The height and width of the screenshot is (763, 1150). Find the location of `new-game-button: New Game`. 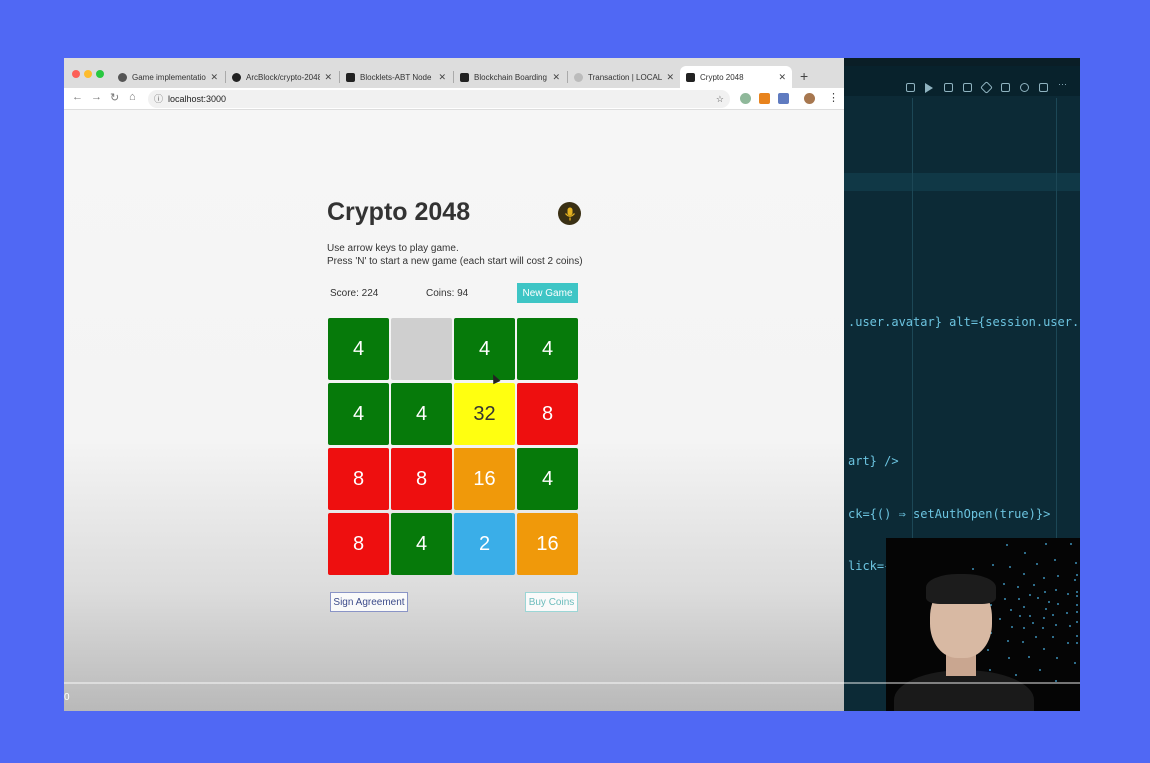

new-game-button: New Game is located at coordinates (547, 293).